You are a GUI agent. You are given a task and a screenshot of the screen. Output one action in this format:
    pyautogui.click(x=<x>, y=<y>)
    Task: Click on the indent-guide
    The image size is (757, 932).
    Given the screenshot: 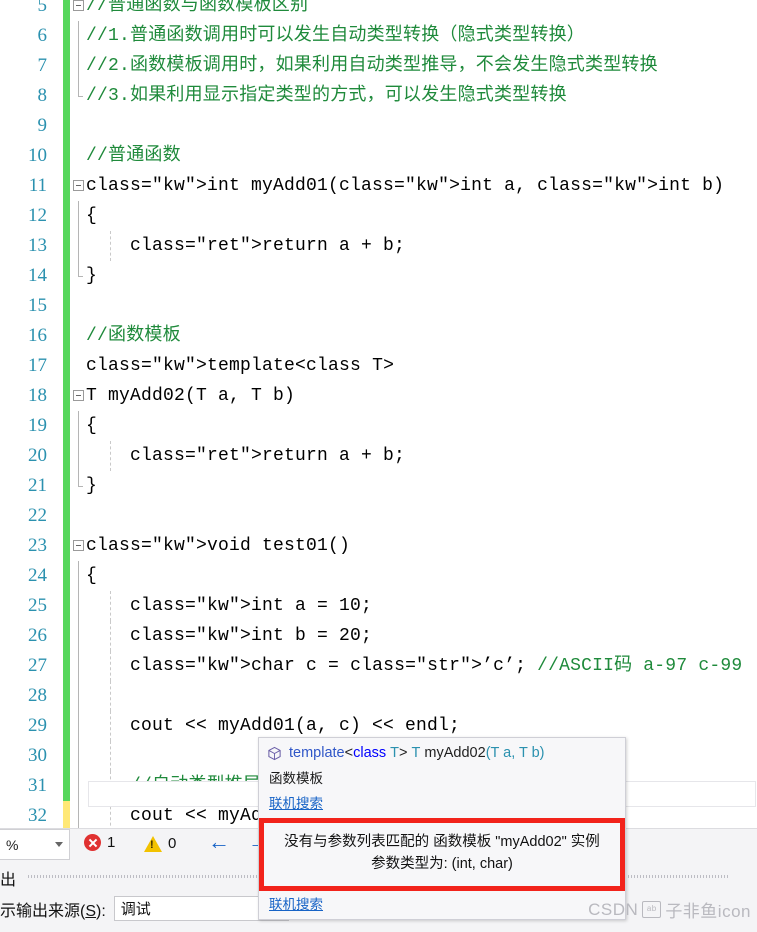 What is the action you would take?
    pyautogui.click(x=110, y=696)
    